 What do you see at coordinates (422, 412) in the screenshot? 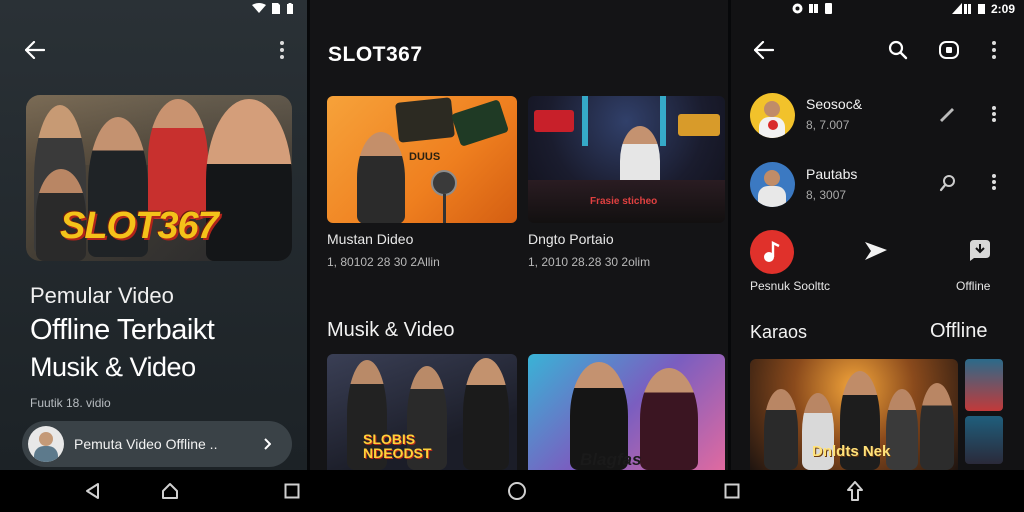
I see `video-card-thumbnail: SLOBIS NDEODST` at bounding box center [422, 412].